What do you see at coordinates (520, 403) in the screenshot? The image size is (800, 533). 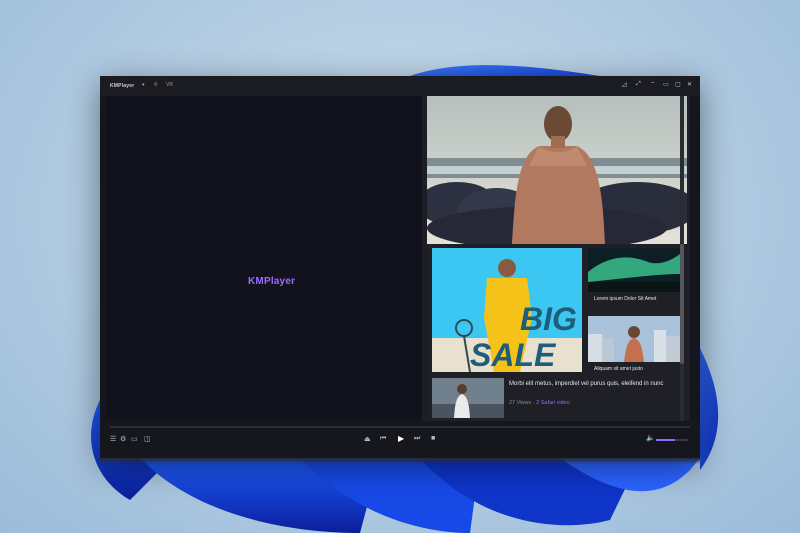 I see `views-count: 27 Views` at bounding box center [520, 403].